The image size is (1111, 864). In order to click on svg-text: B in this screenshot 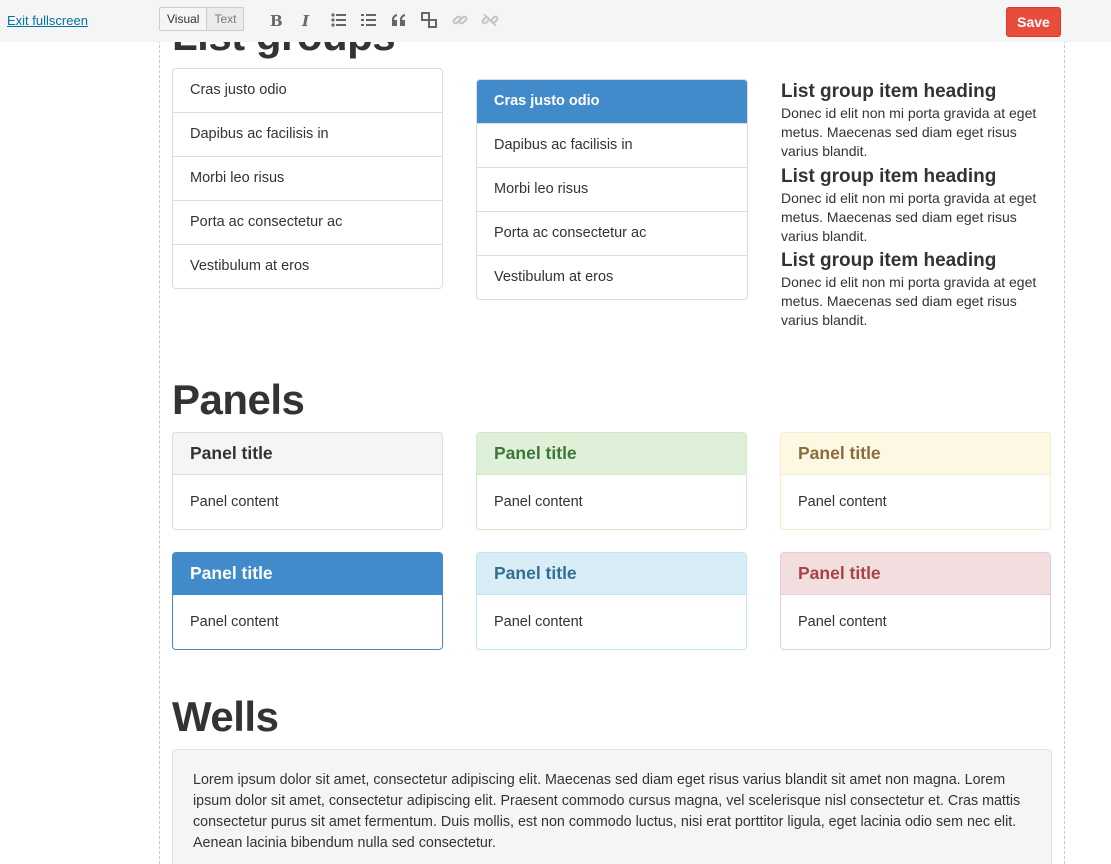, I will do `click(276, 20)`.